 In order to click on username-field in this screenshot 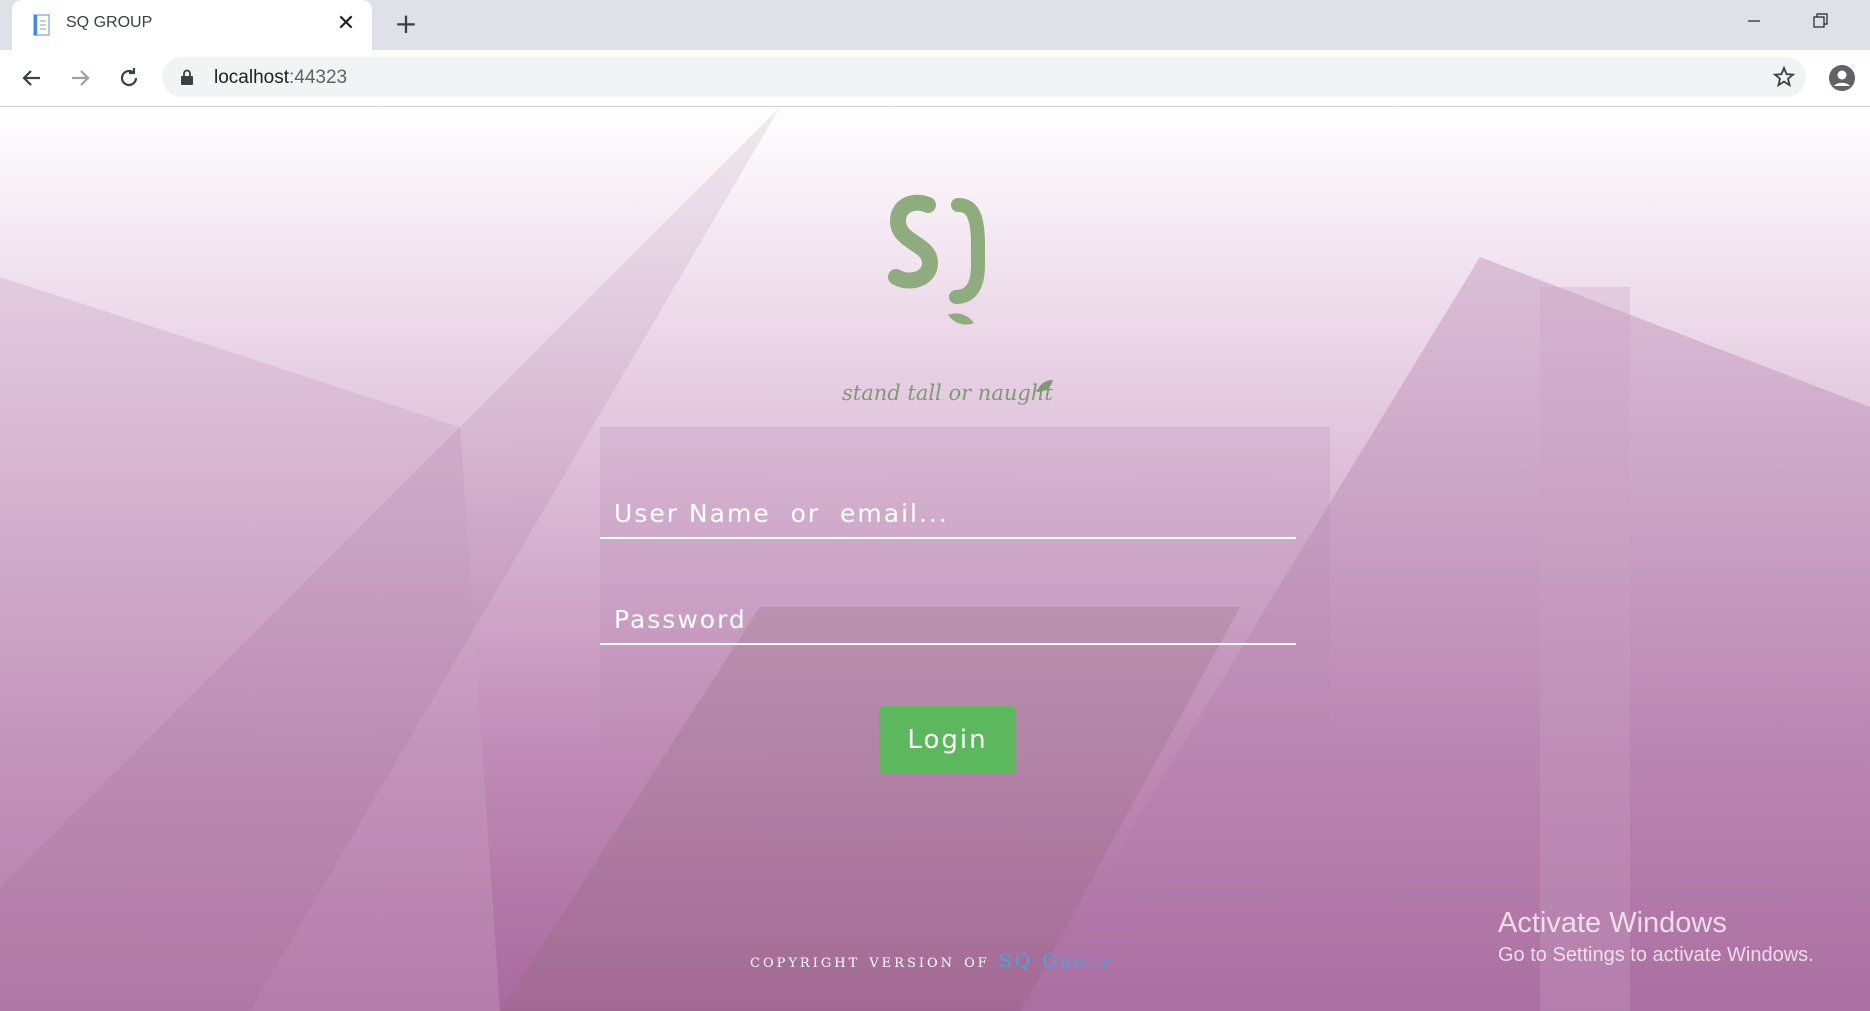, I will do `click(948, 514)`.